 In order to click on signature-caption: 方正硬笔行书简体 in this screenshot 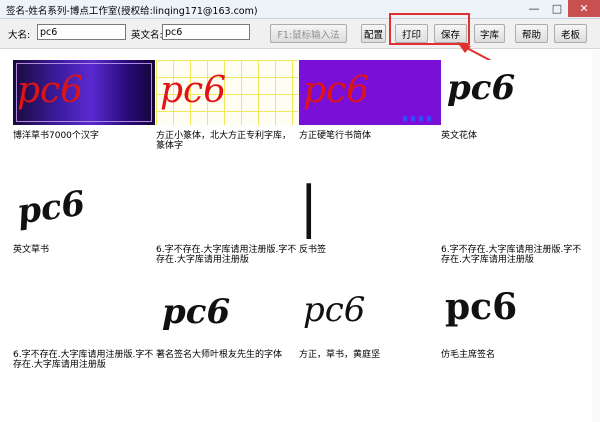, I will do `click(335, 136)`.